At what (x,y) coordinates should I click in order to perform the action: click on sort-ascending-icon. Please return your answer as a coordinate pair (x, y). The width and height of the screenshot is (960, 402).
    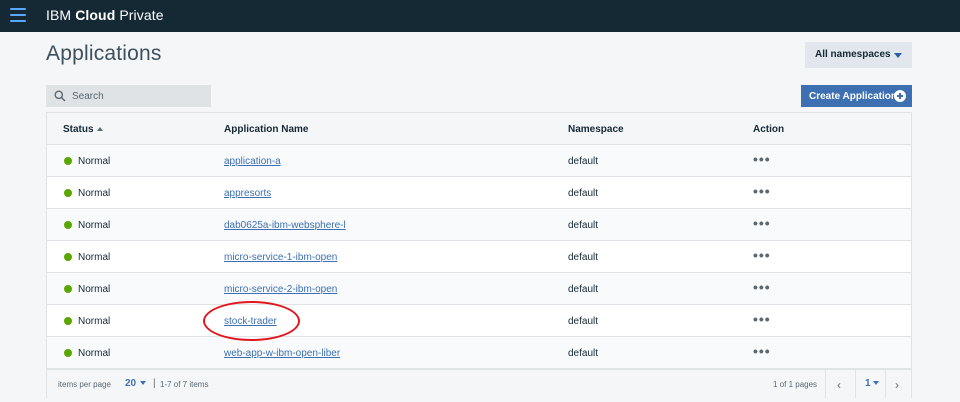
    Looking at the image, I should click on (99, 129).